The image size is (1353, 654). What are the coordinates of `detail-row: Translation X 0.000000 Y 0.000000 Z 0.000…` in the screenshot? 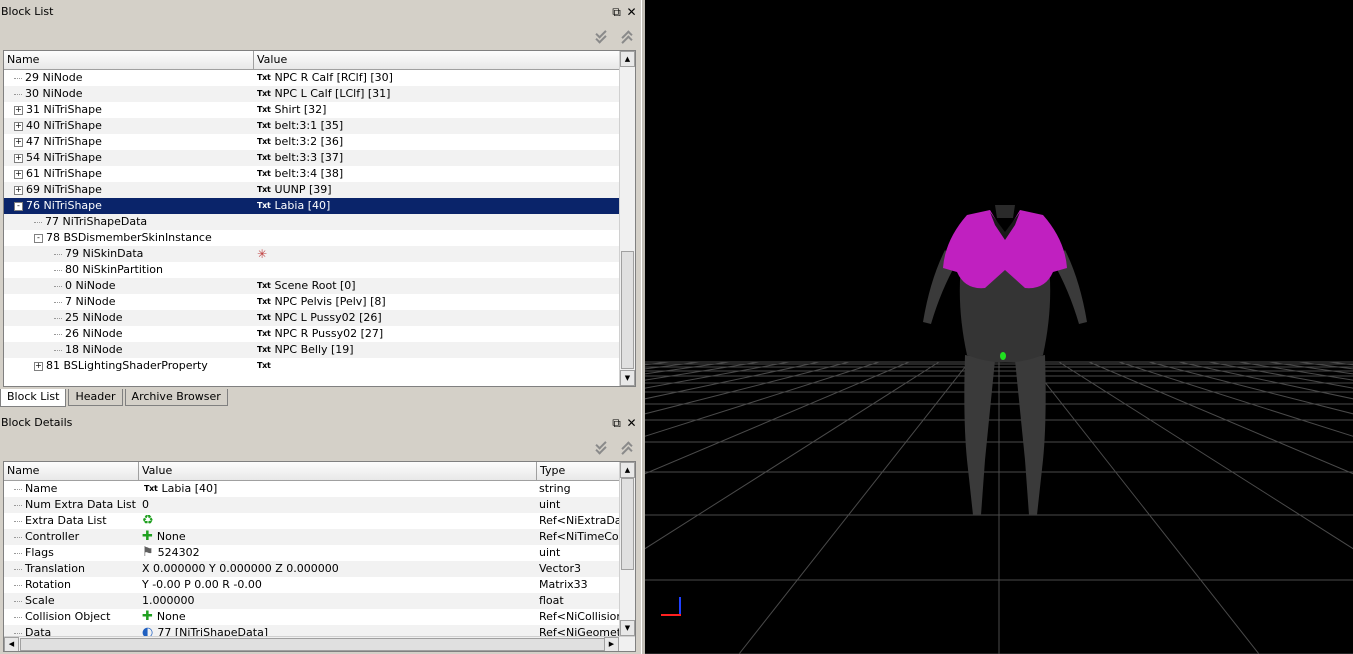 It's located at (311, 569).